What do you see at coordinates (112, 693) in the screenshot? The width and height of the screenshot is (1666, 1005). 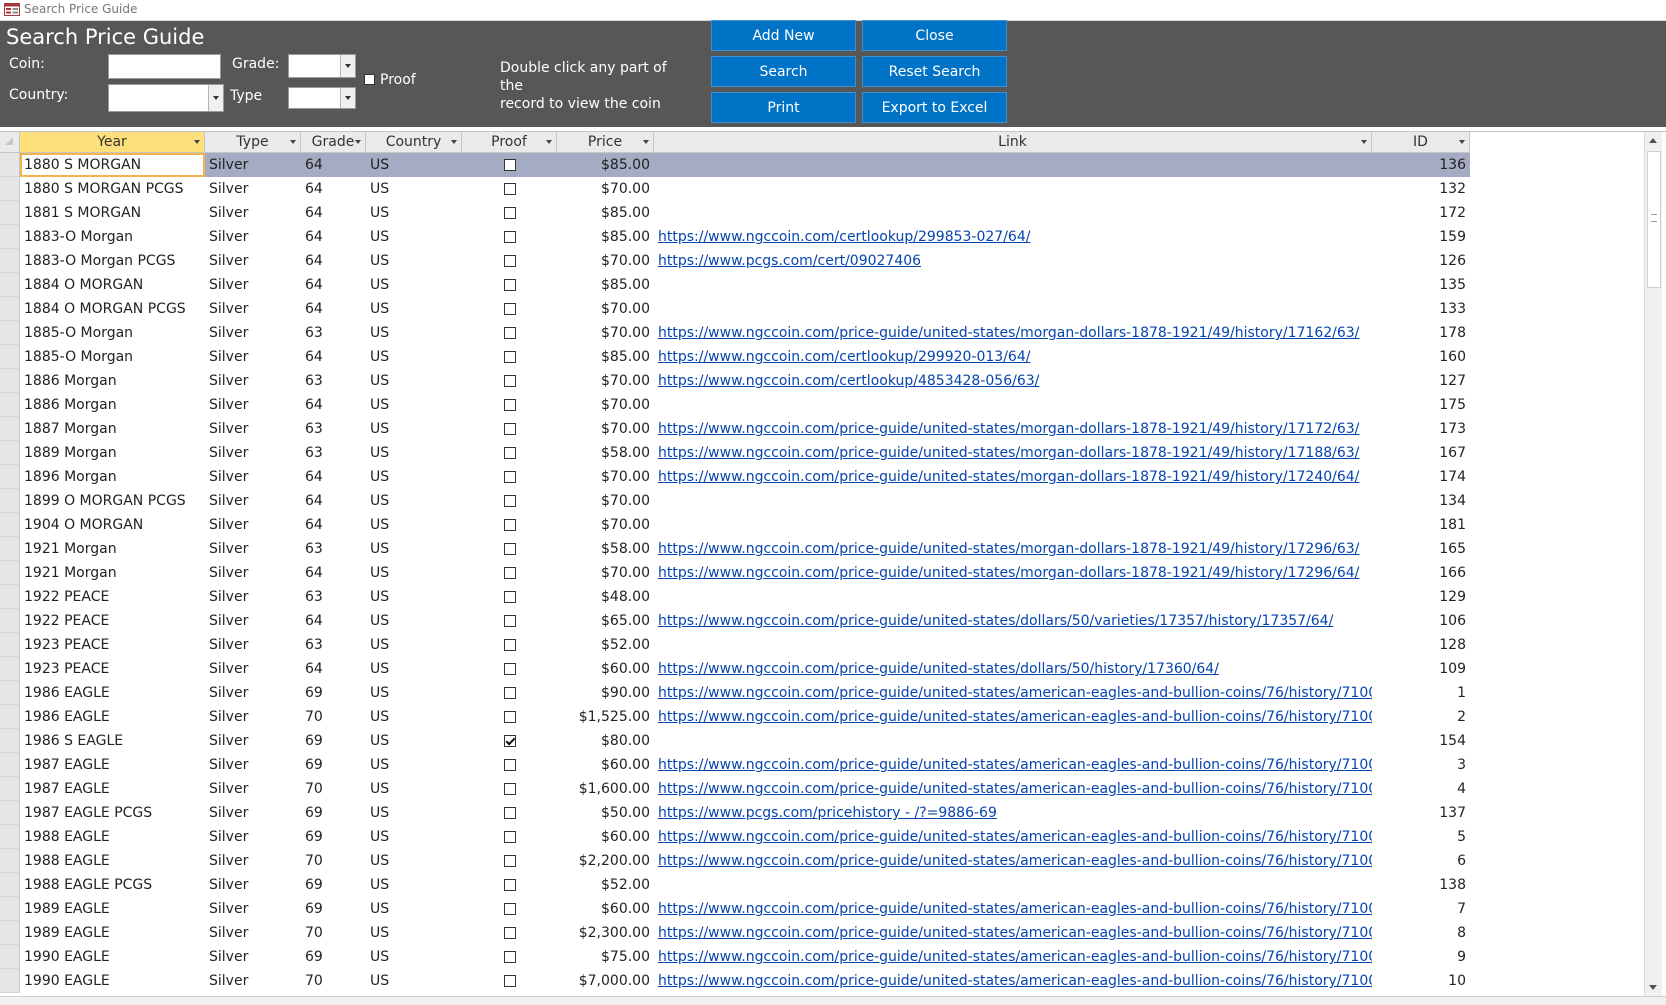 I see `cell-year: 1986 EAGLE` at bounding box center [112, 693].